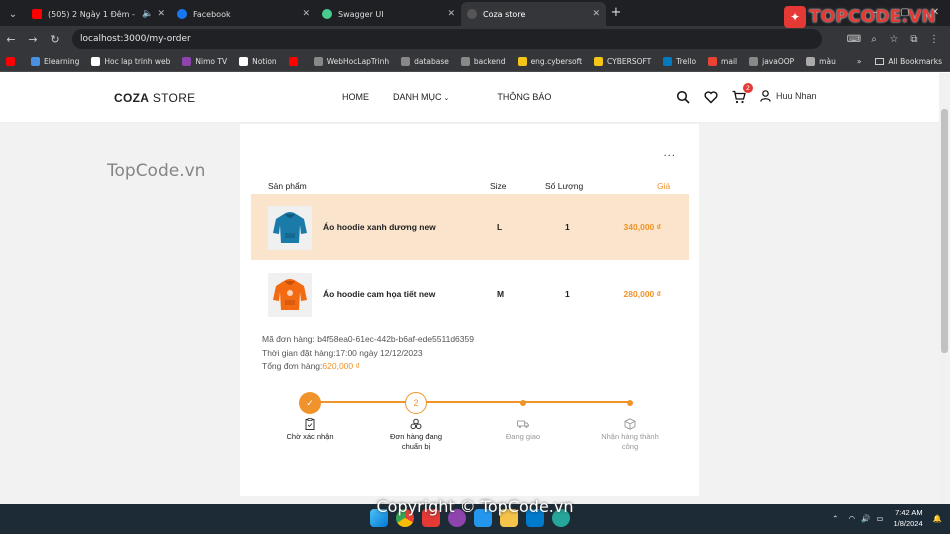  Describe the element at coordinates (425, 61) in the screenshot. I see `bookmark-item: database` at that location.